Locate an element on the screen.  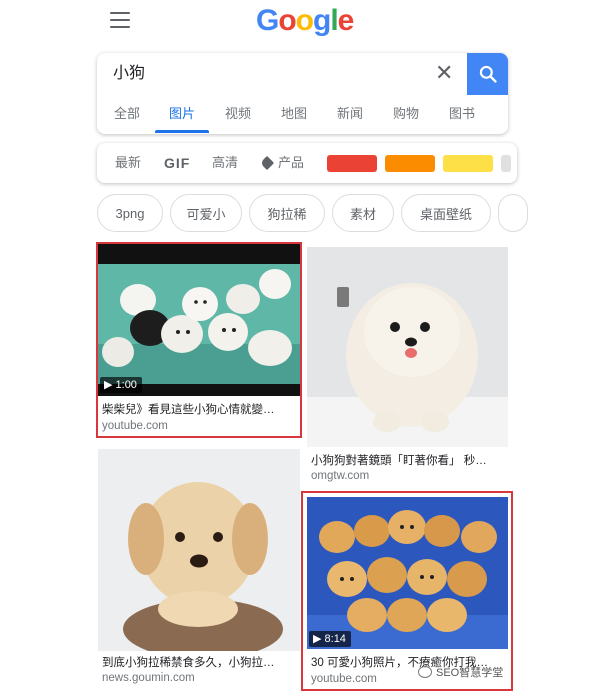
chip-wallpaper: 桌面壁纸 is located at coordinates (446, 213).